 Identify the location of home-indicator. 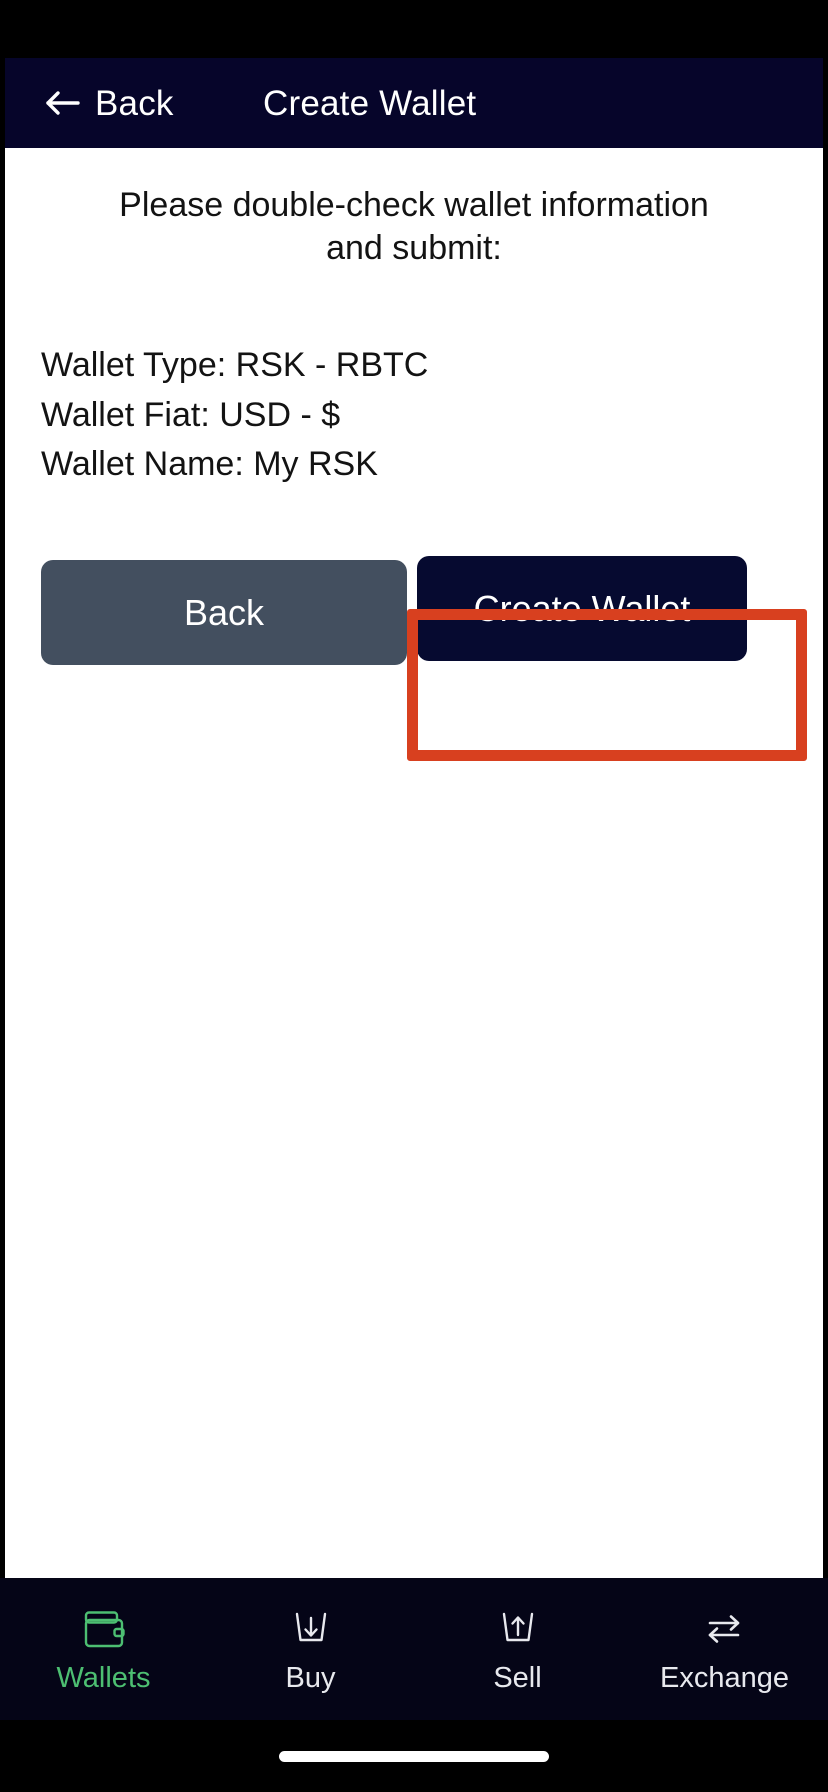
(414, 1756).